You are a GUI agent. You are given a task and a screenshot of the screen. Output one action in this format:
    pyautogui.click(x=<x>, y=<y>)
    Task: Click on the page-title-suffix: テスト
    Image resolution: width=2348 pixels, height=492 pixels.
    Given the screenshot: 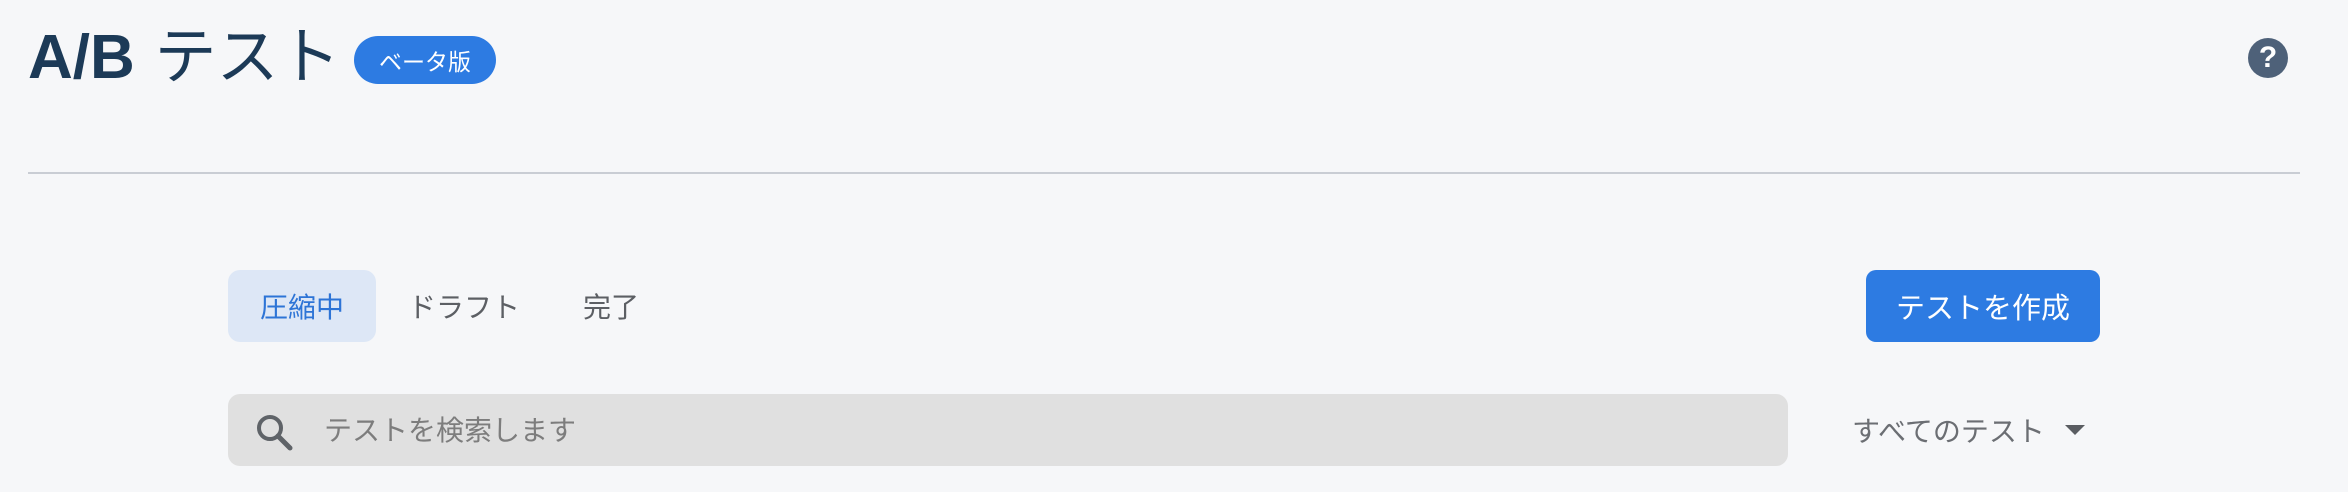 What is the action you would take?
    pyautogui.click(x=237, y=56)
    